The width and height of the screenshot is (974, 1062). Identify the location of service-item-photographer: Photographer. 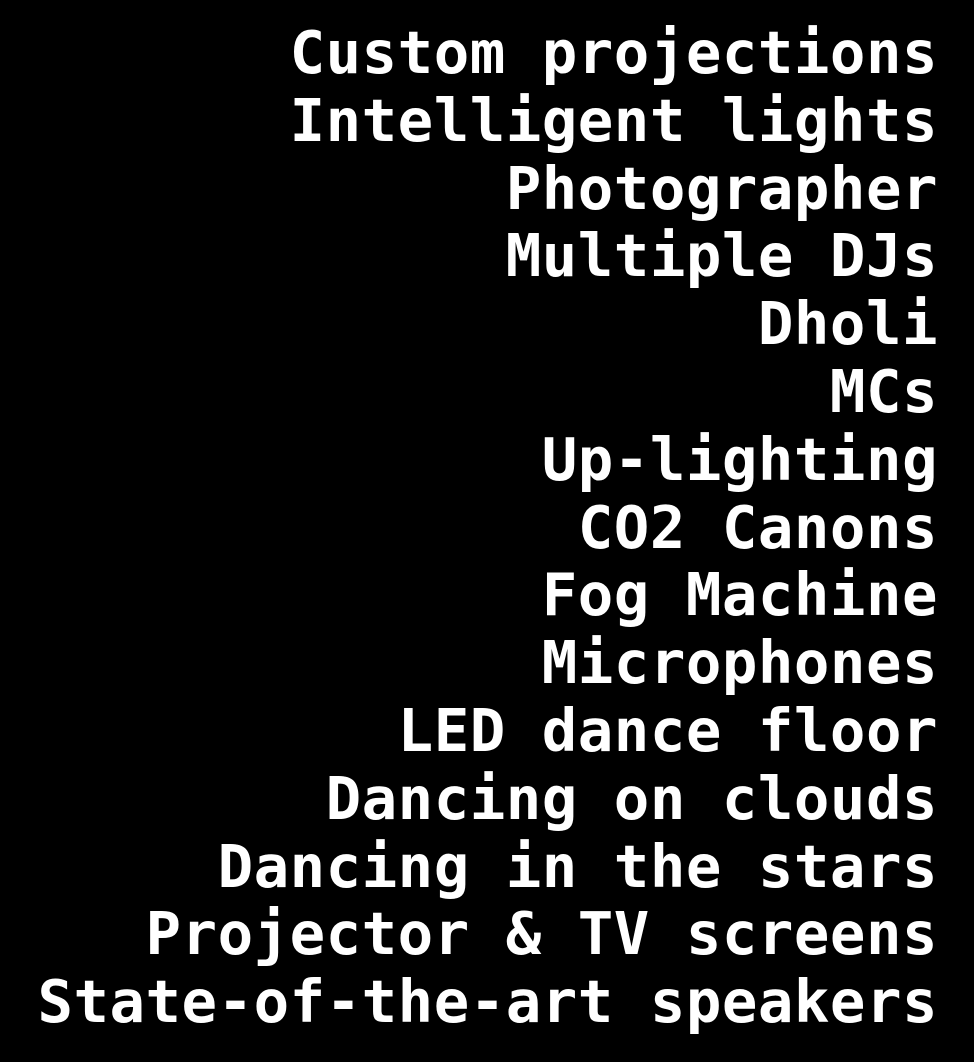
(721, 188).